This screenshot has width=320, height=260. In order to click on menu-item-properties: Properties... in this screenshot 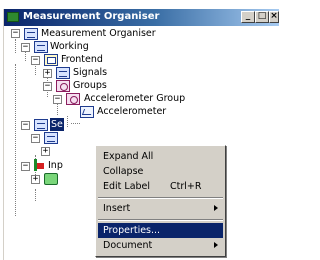, I will do `click(160, 230)`.